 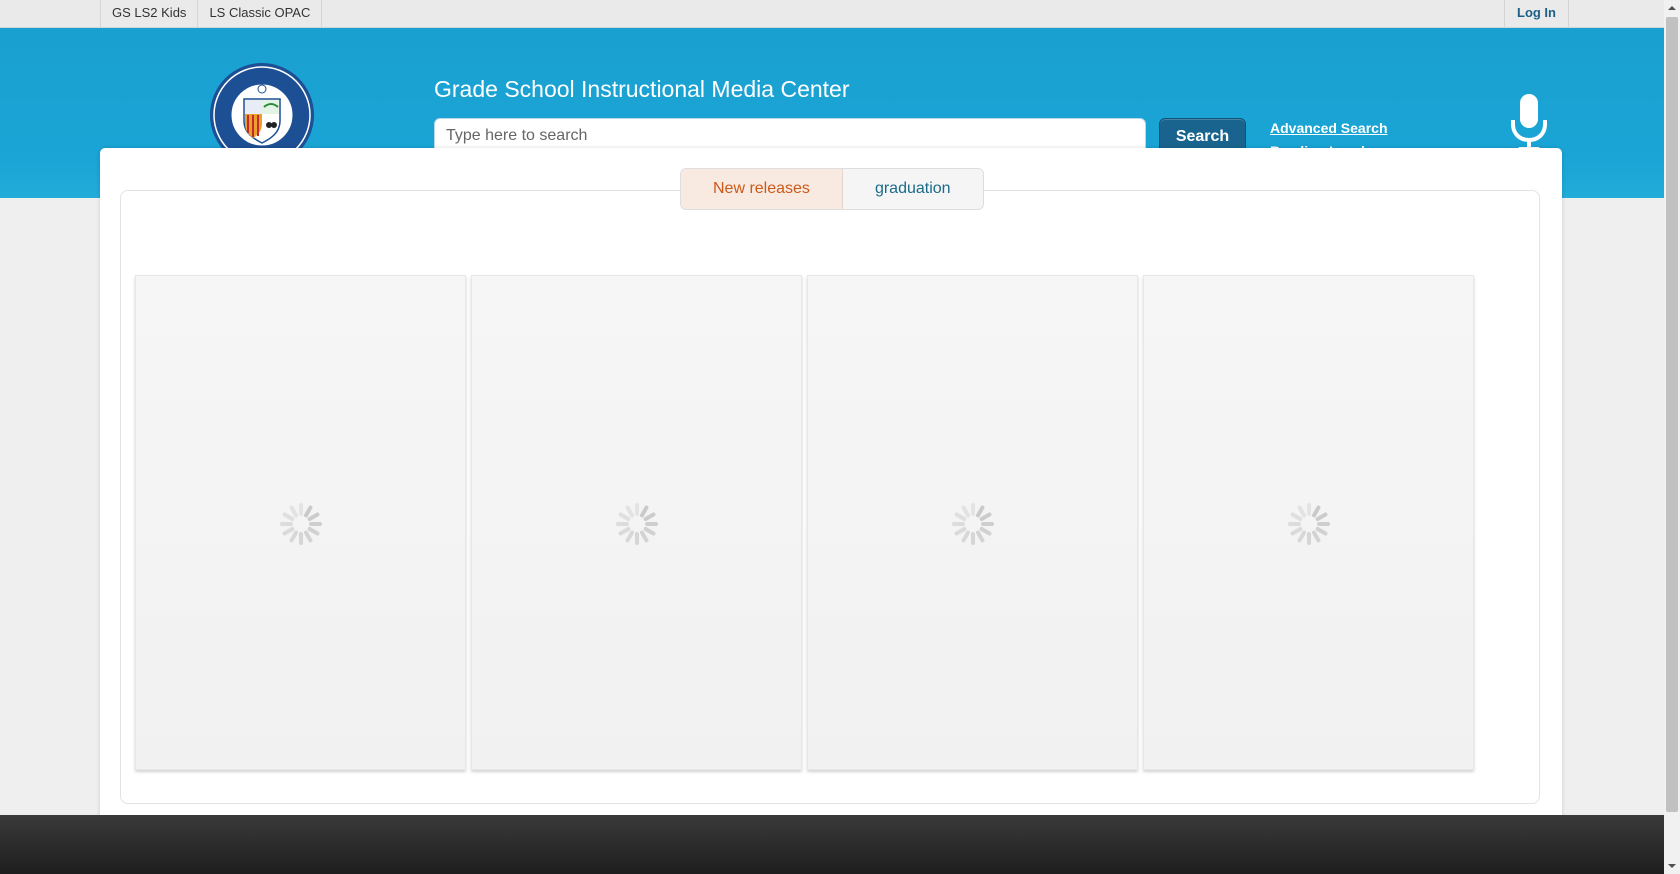 I want to click on top-link-ls-classic-opac: LS Classic OPAC, so click(x=260, y=13).